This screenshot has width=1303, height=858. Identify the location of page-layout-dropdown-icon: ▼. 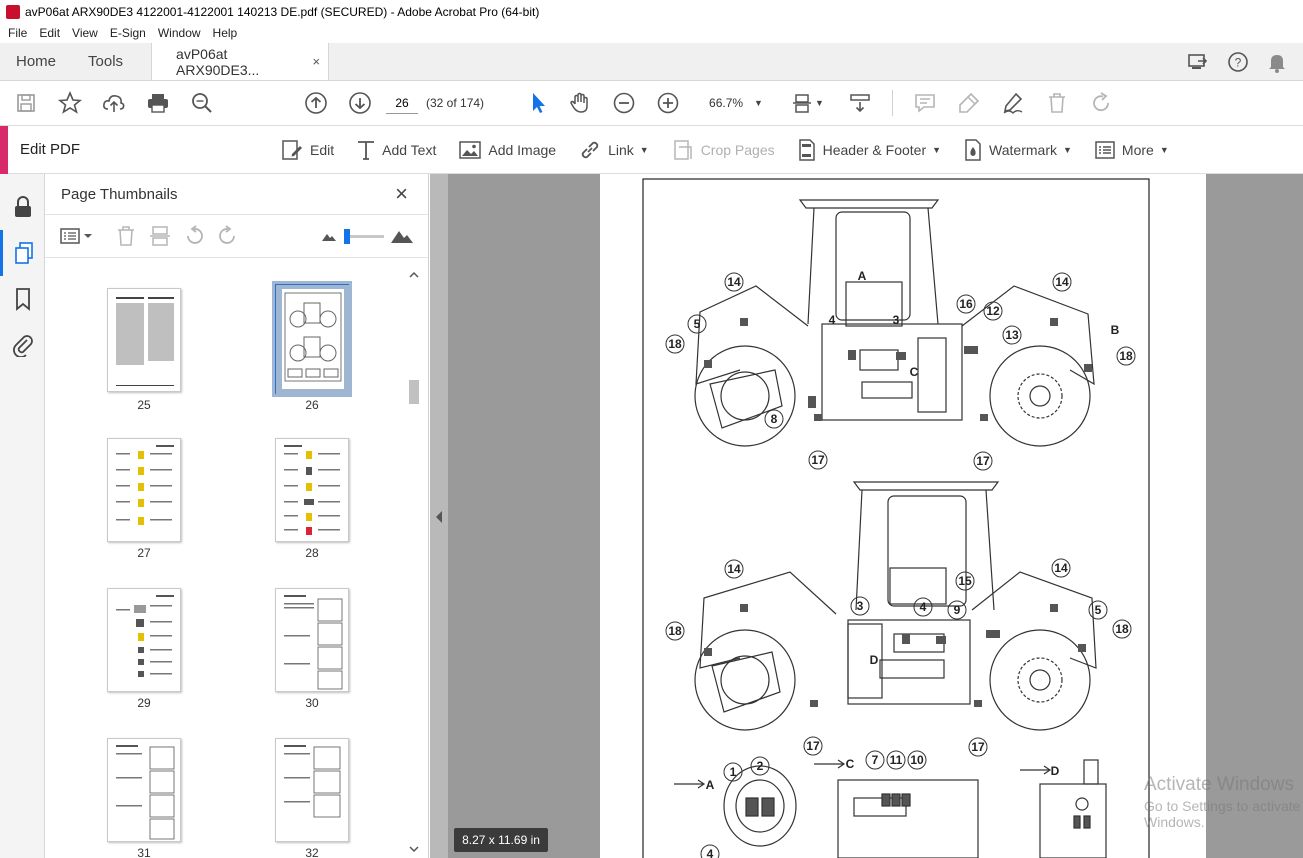
(819, 103).